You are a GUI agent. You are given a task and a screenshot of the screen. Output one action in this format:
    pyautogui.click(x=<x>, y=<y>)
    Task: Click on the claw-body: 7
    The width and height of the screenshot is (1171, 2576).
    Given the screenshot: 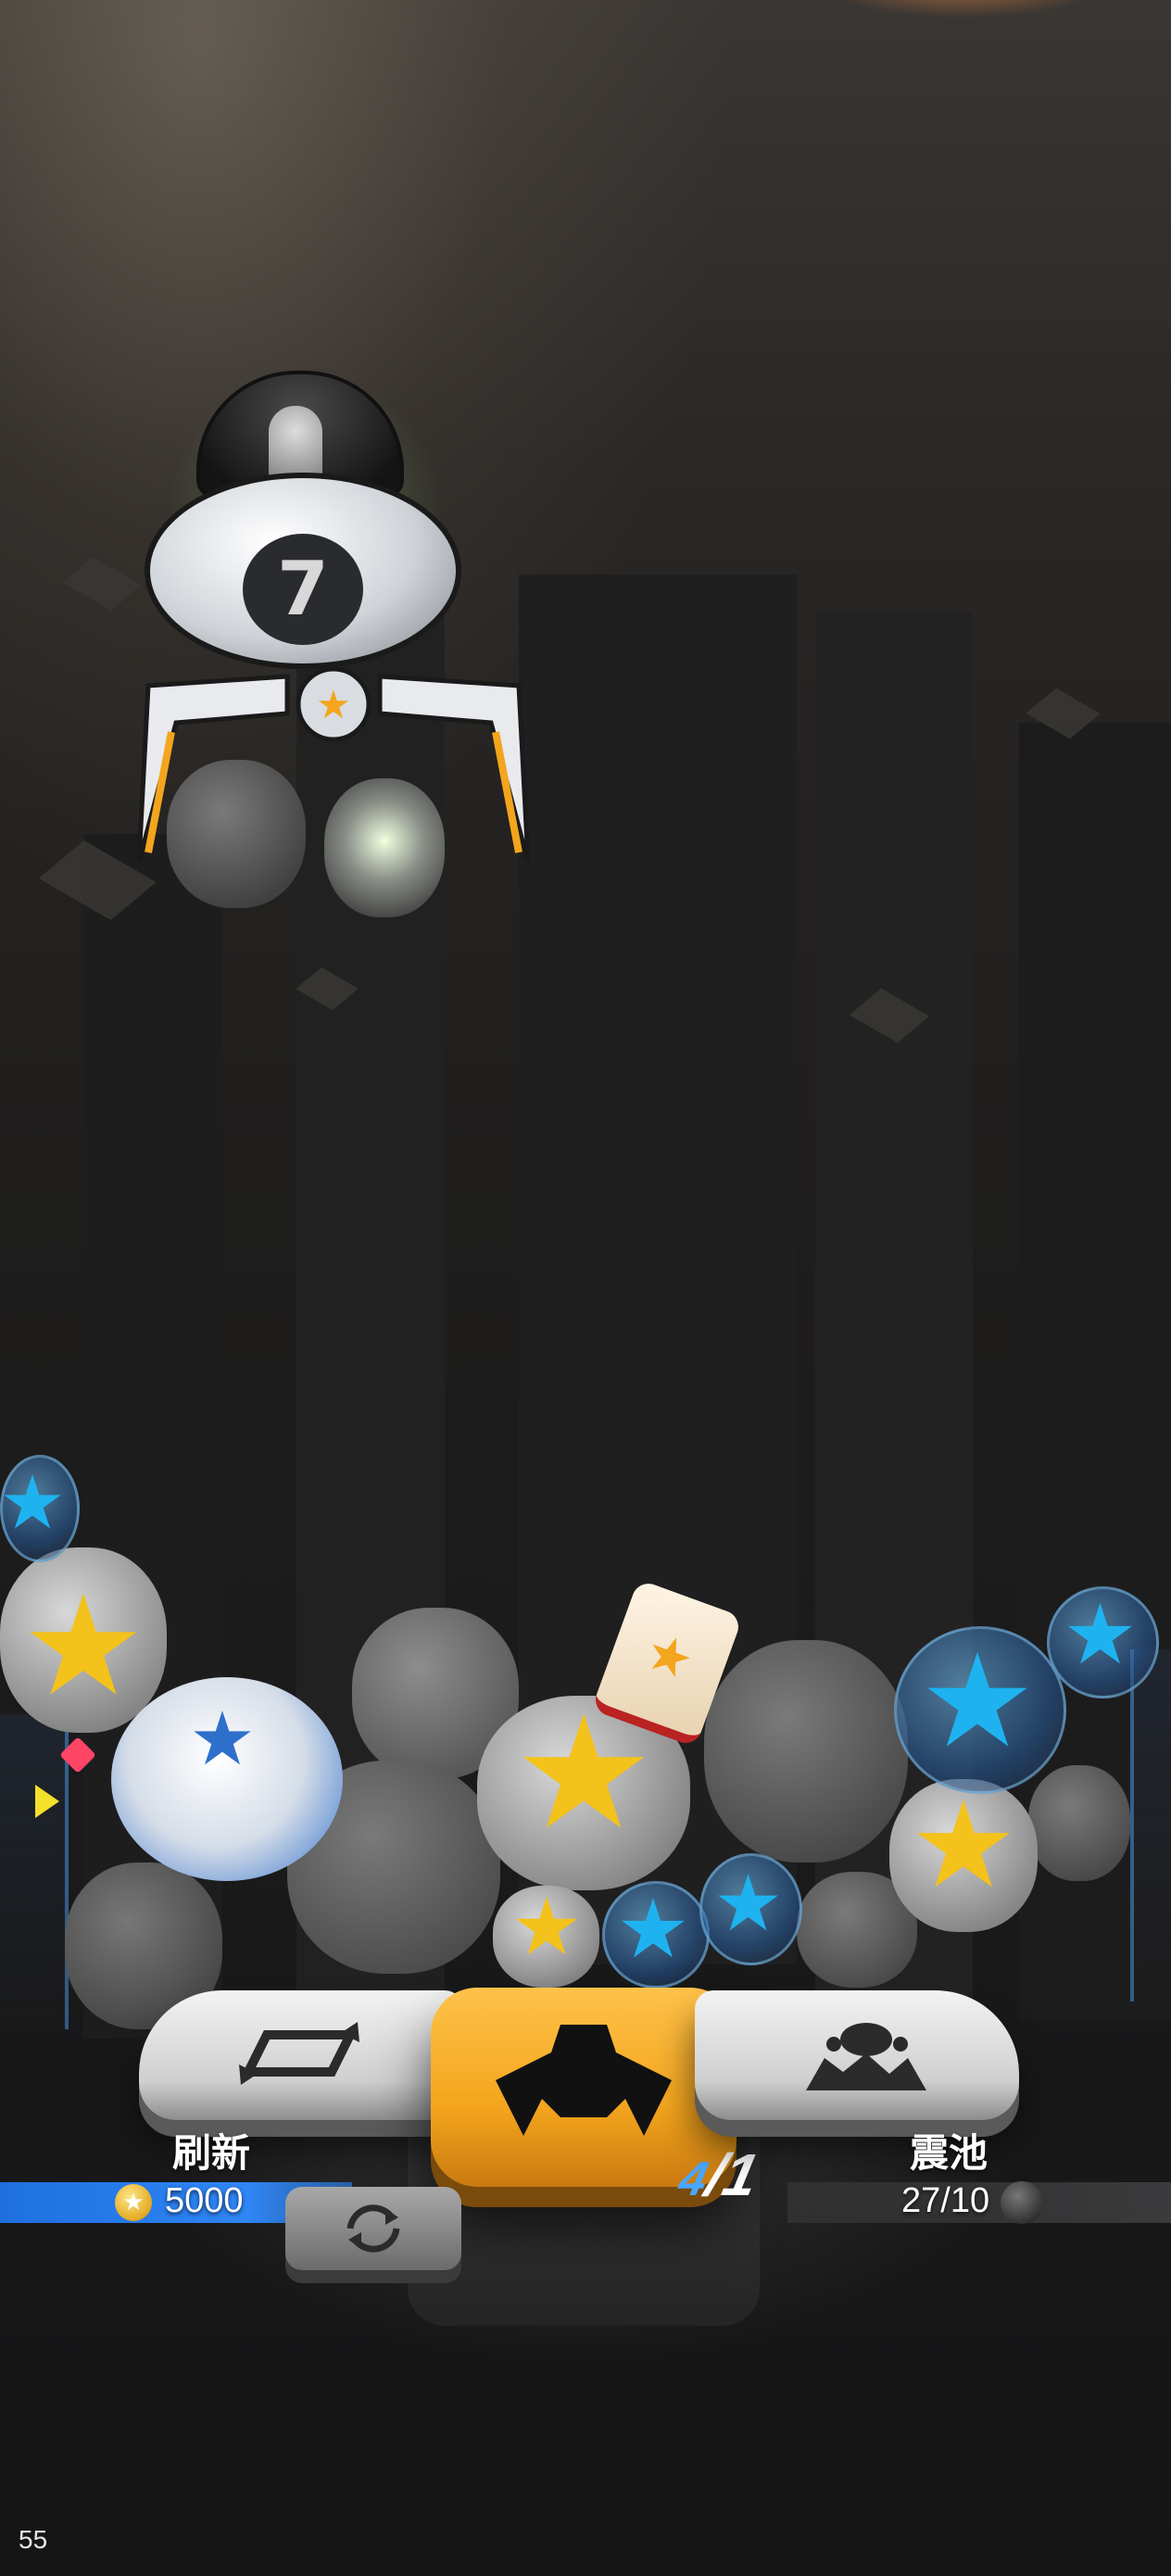 What is the action you would take?
    pyautogui.click(x=303, y=571)
    